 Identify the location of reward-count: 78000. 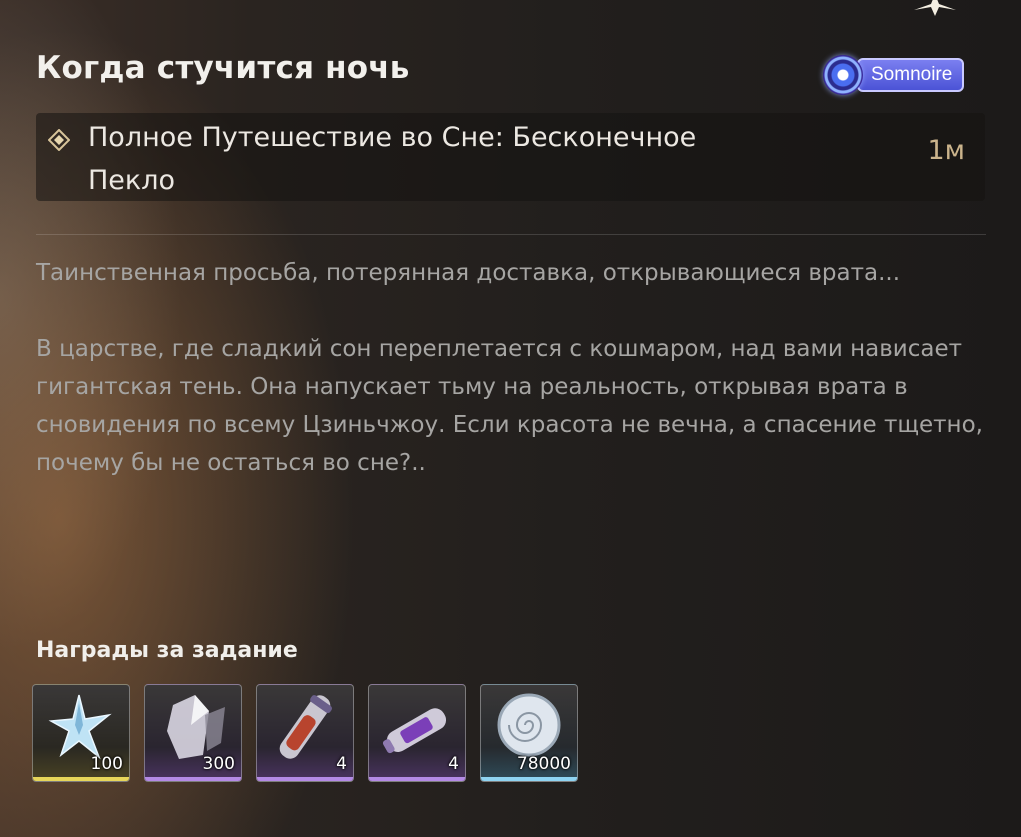
(543, 764).